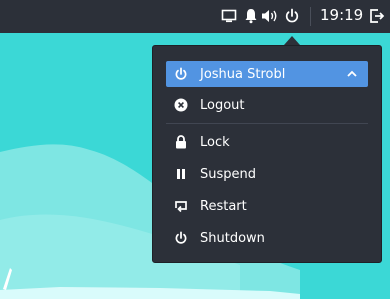  What do you see at coordinates (222, 105) in the screenshot?
I see `logout-label: Logout` at bounding box center [222, 105].